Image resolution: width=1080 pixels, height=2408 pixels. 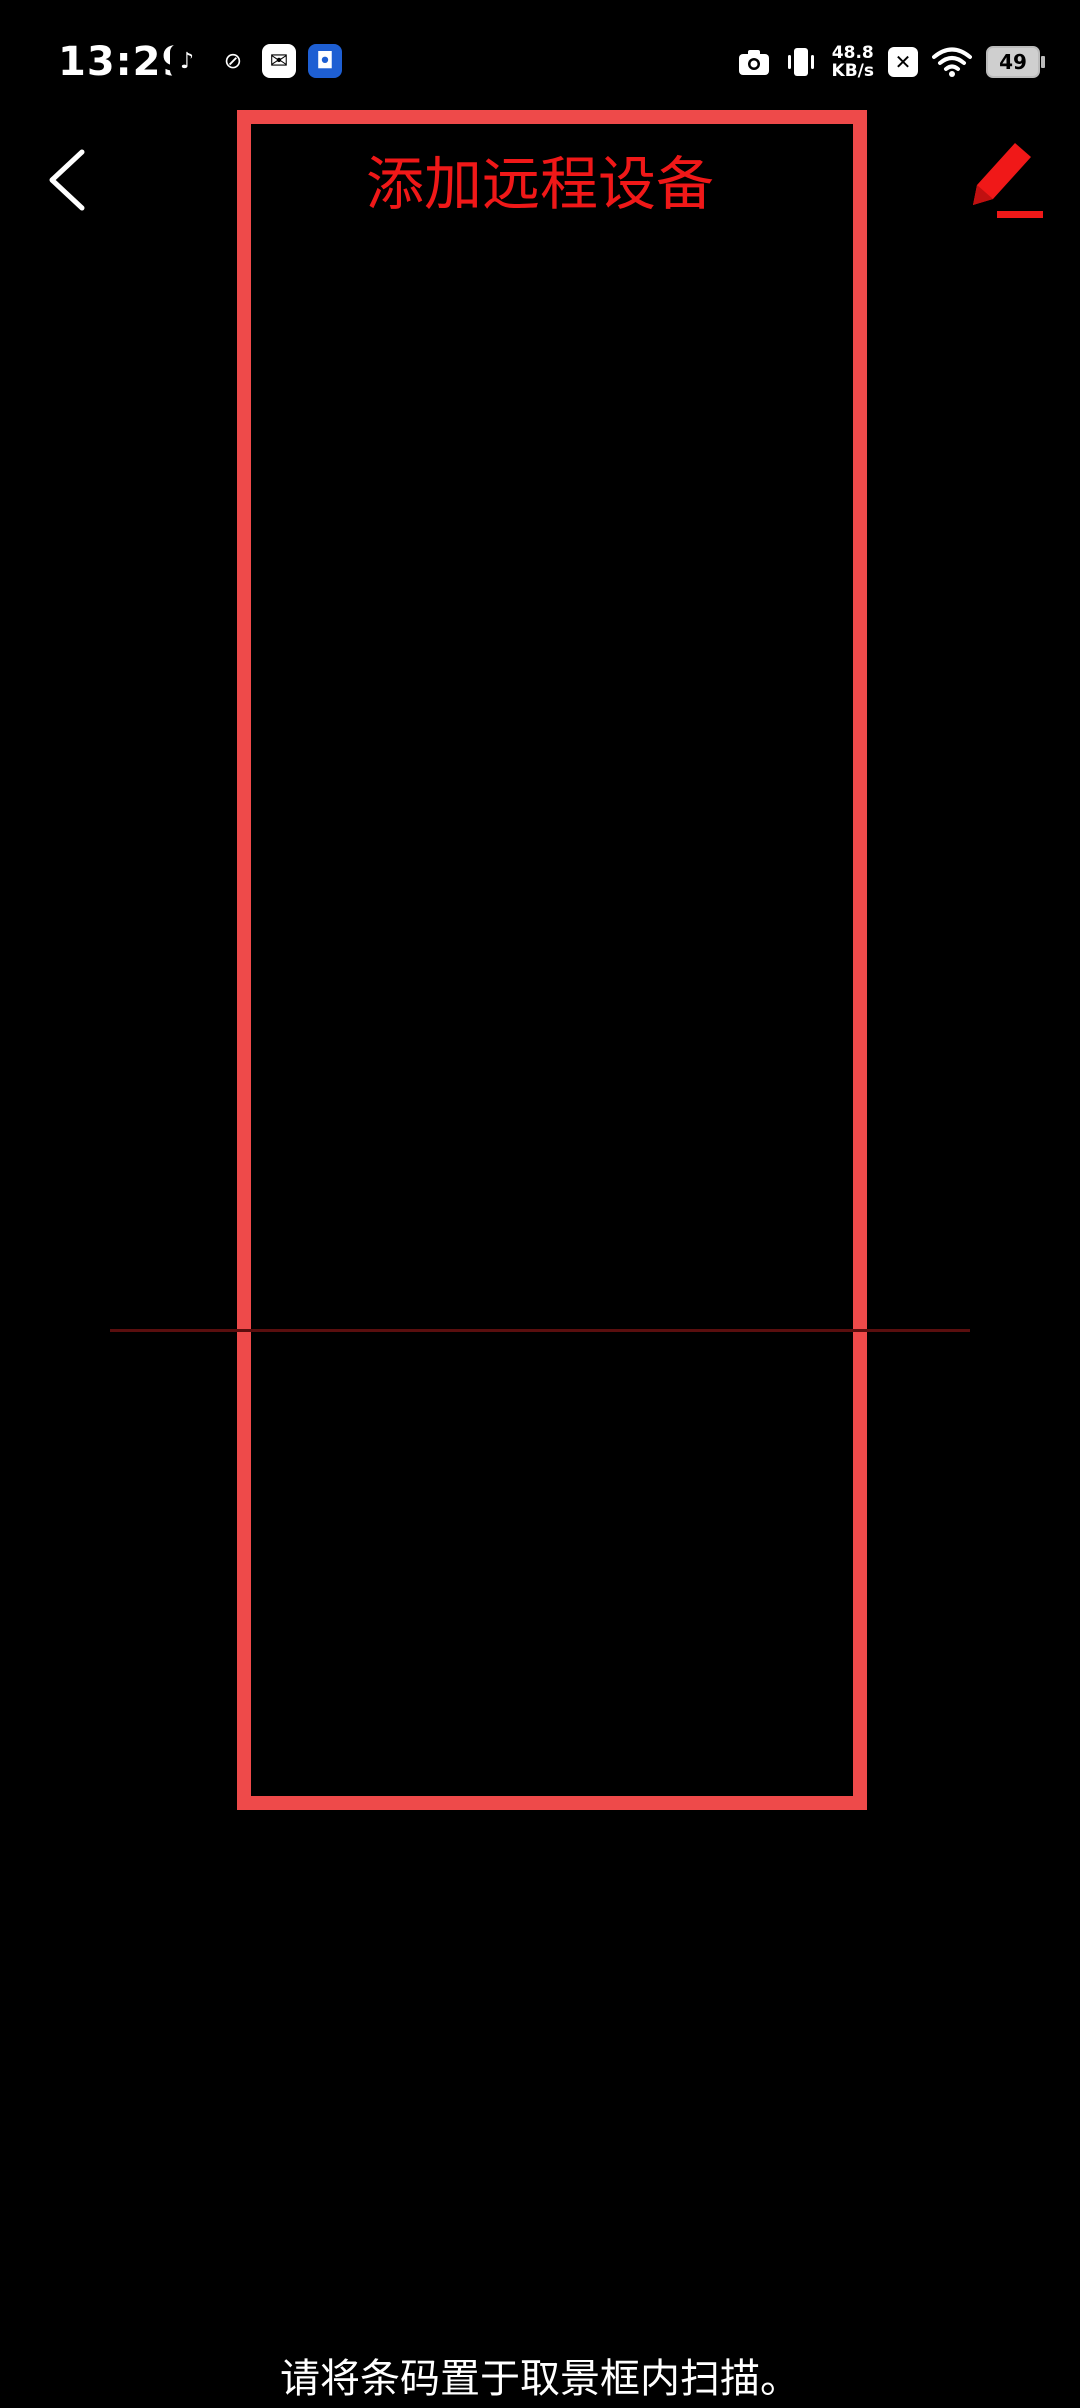 What do you see at coordinates (852, 62) in the screenshot?
I see `network-speed: 48.8 KB/s` at bounding box center [852, 62].